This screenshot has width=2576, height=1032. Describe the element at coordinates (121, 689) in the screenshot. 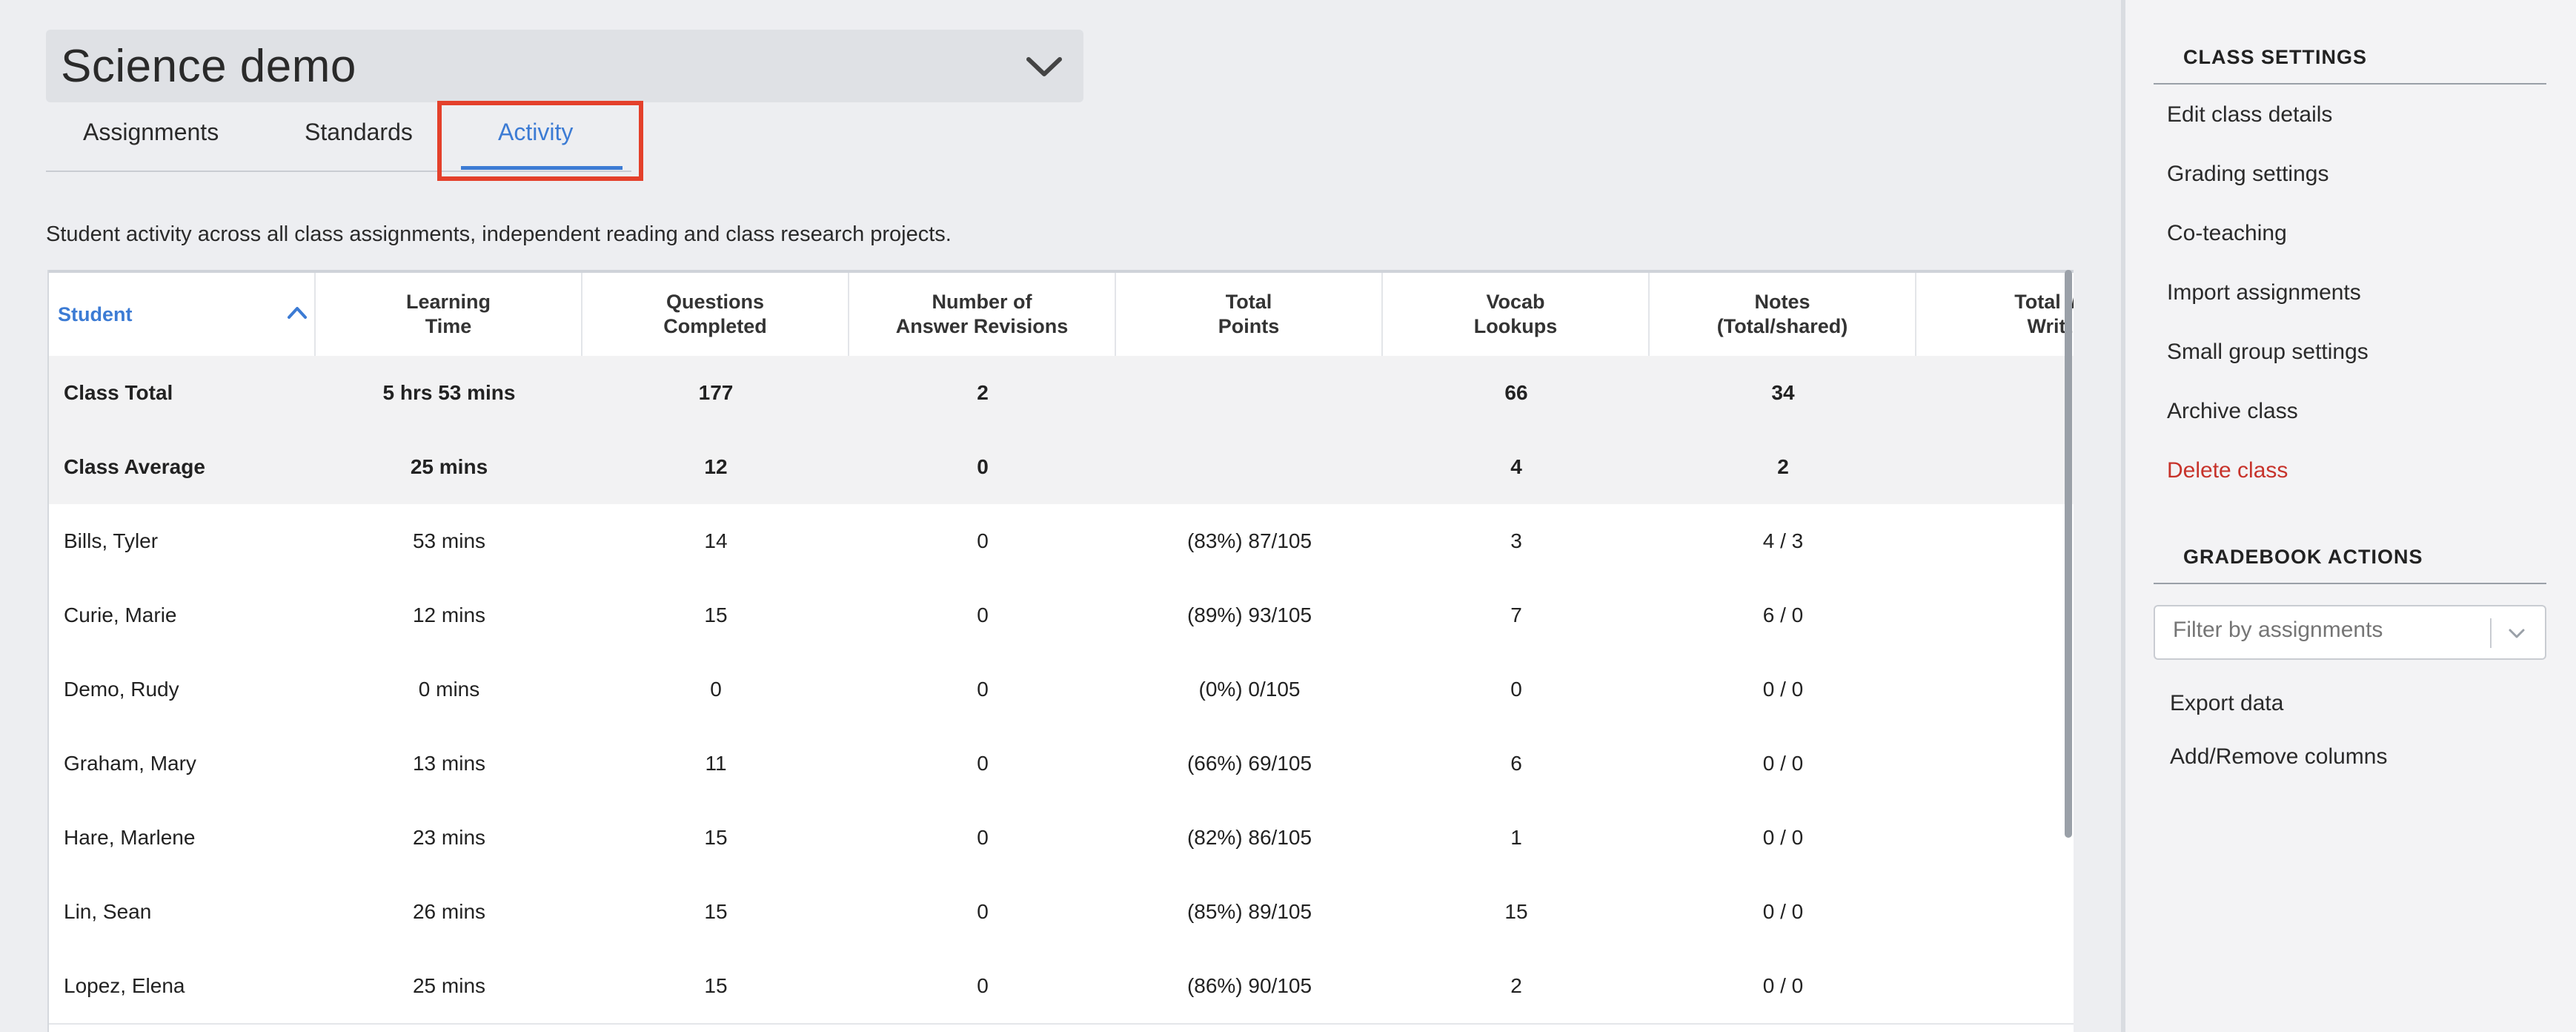

I see `cell-student: Demo, Rudy` at that location.